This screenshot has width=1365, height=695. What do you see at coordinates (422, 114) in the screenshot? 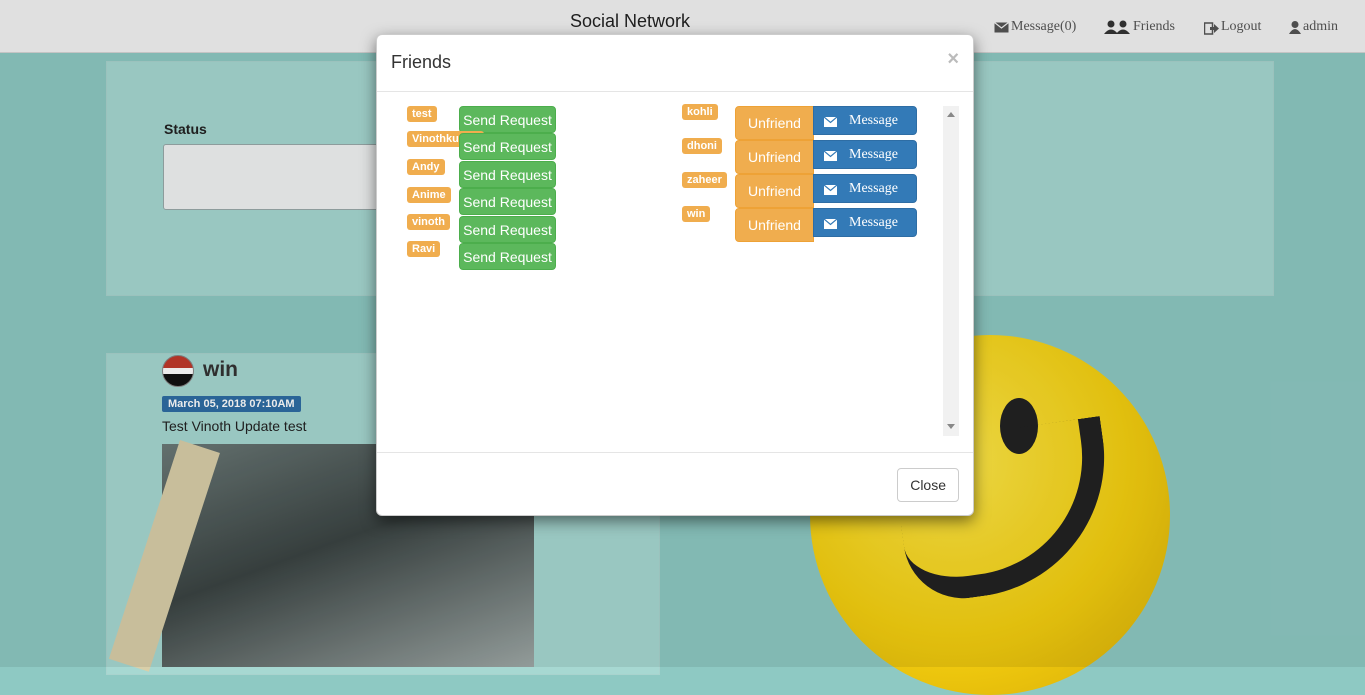
I see `suggestion-name-label: test` at bounding box center [422, 114].